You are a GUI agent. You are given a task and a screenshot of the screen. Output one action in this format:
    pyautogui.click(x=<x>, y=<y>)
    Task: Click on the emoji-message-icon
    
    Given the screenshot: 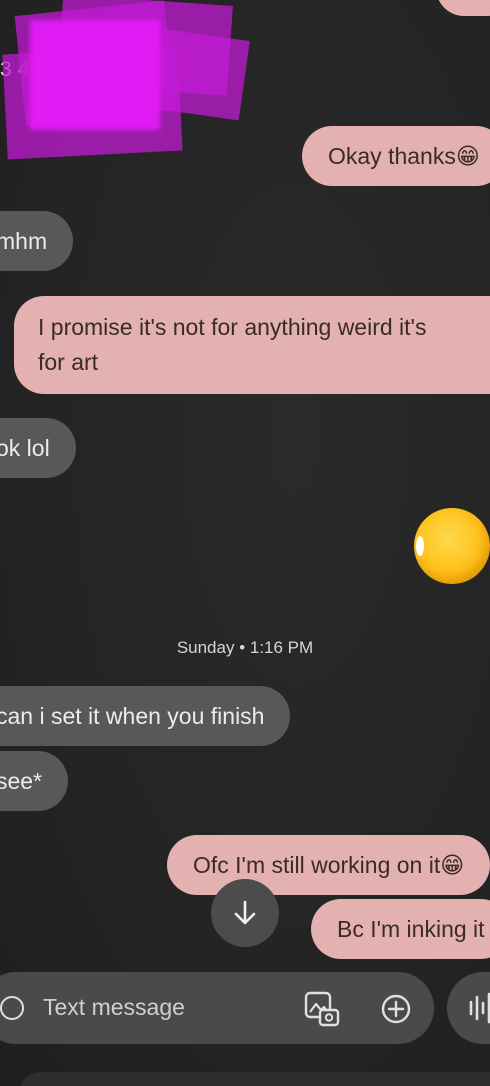 What is the action you would take?
    pyautogui.click(x=452, y=546)
    